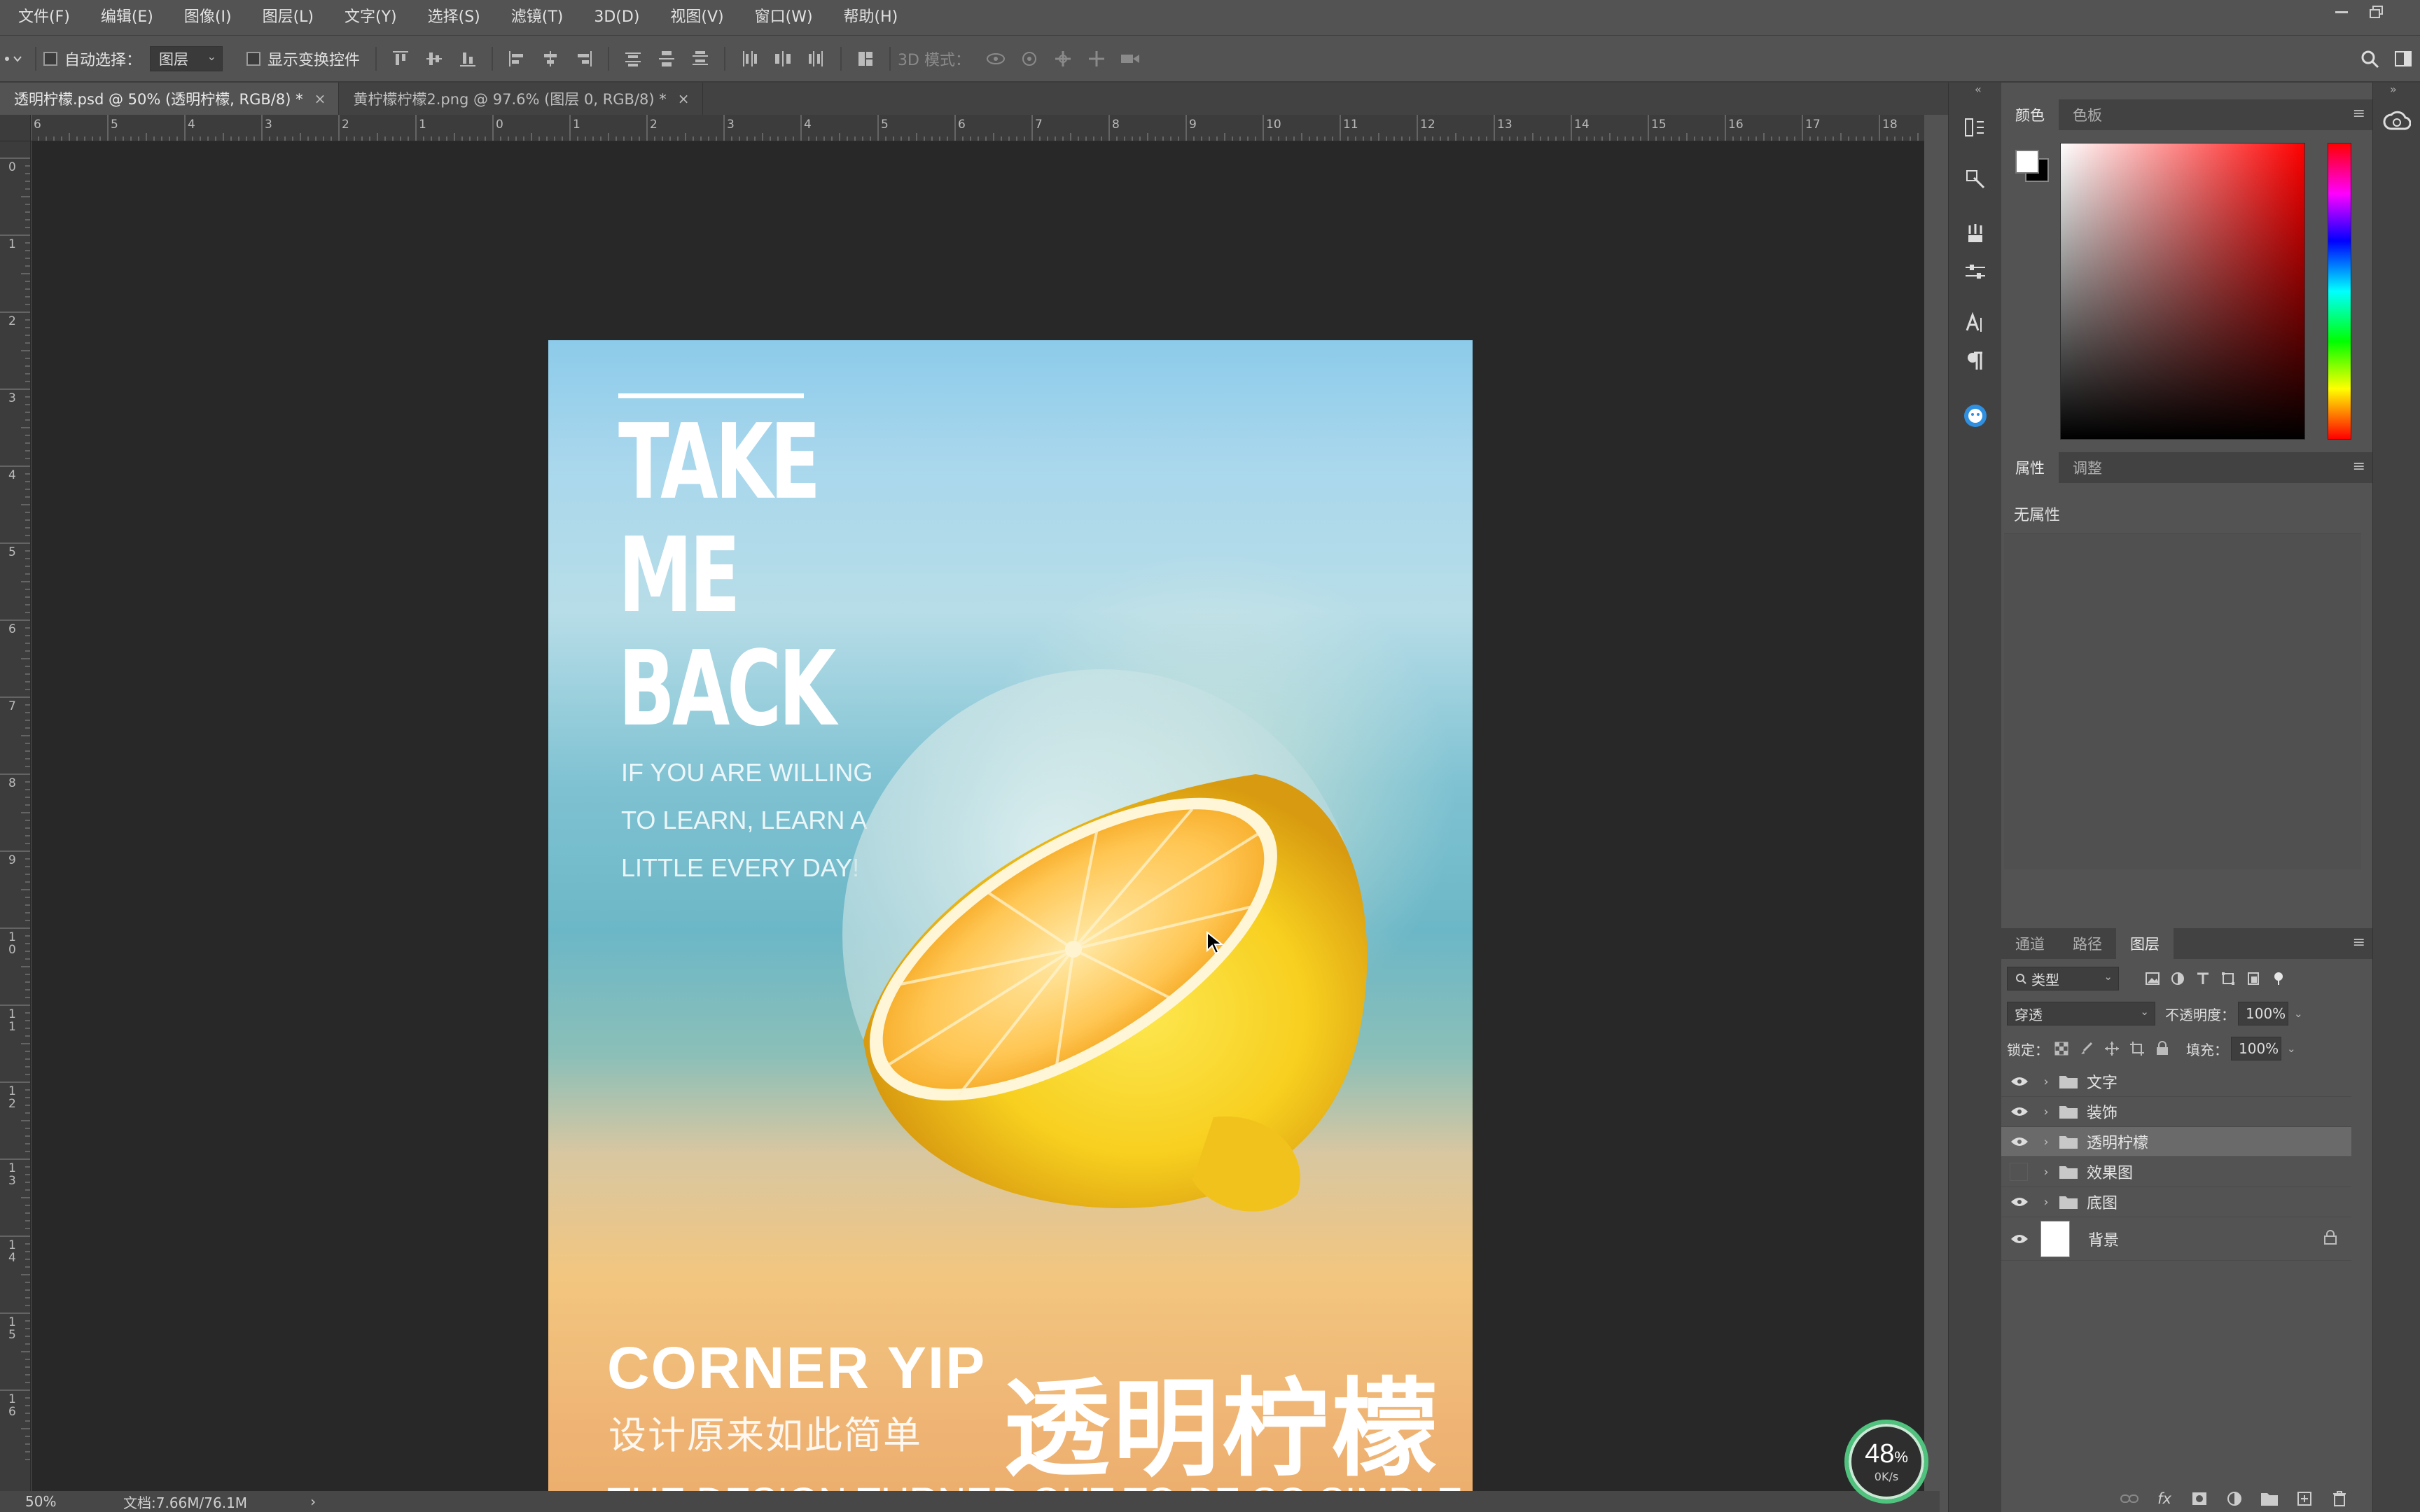 The image size is (2420, 1512). Describe the element at coordinates (996, 59) in the screenshot. I see `3d-rotate-button` at that location.